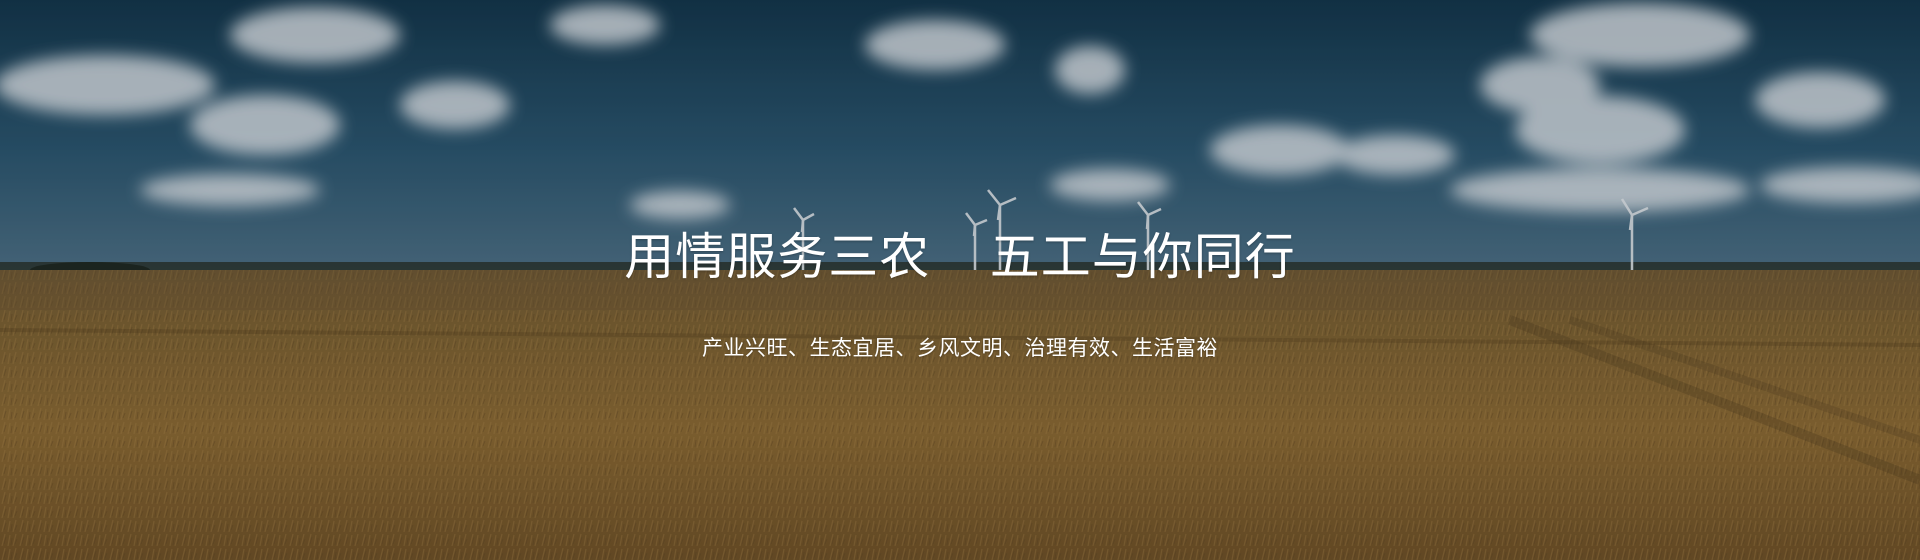  I want to click on banner-subline: 产业兴旺、生态宜居、乡风文明、治理有效、生活富裕, so click(960, 348).